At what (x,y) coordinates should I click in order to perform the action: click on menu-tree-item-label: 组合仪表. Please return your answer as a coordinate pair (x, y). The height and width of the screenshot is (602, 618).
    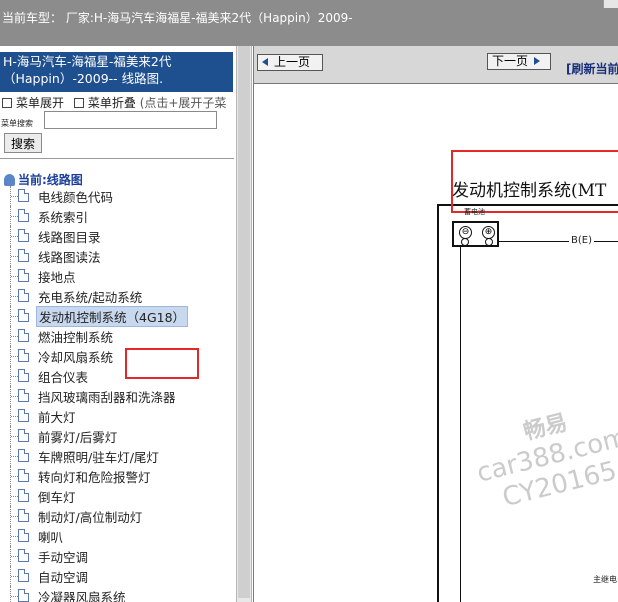
    Looking at the image, I should click on (63, 377).